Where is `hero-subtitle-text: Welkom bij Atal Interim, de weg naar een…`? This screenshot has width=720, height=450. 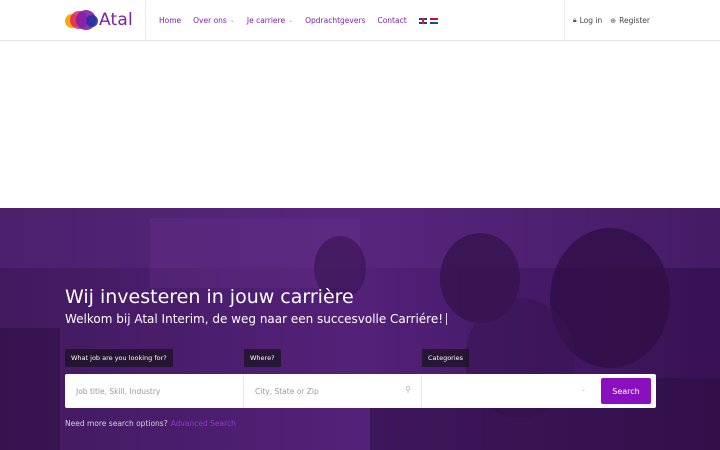
hero-subtitle-text: Welkom bij Atal Interim, de weg naar een… is located at coordinates (254, 319).